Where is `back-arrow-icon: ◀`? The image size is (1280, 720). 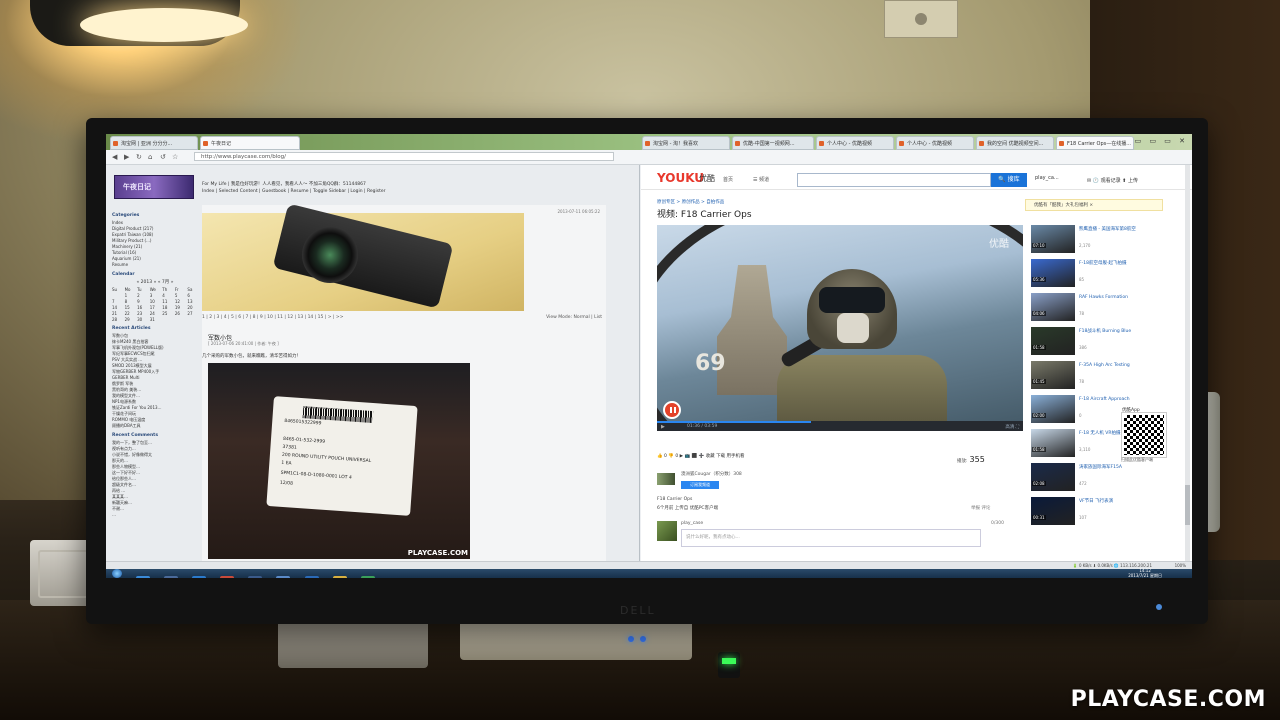
back-arrow-icon: ◀ is located at coordinates (114, 157).